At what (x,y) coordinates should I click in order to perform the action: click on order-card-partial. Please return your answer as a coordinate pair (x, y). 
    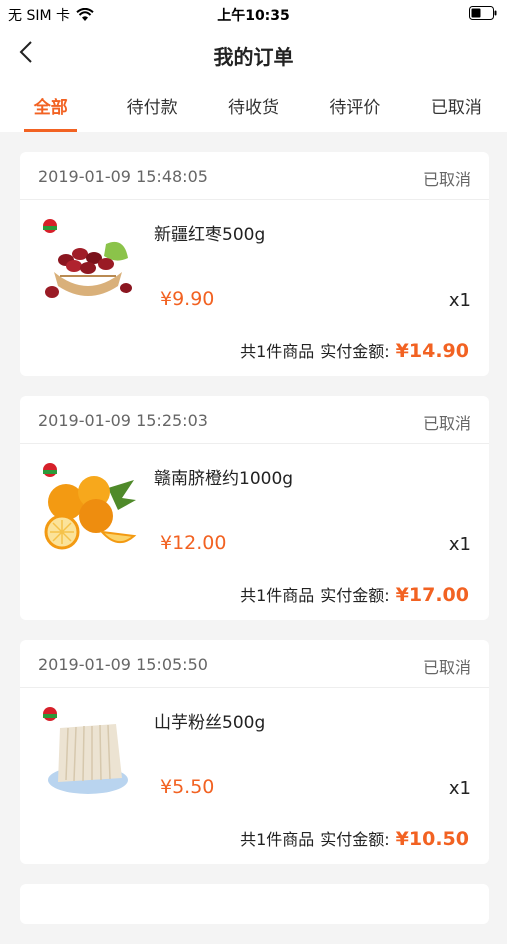
    Looking at the image, I should click on (254, 904).